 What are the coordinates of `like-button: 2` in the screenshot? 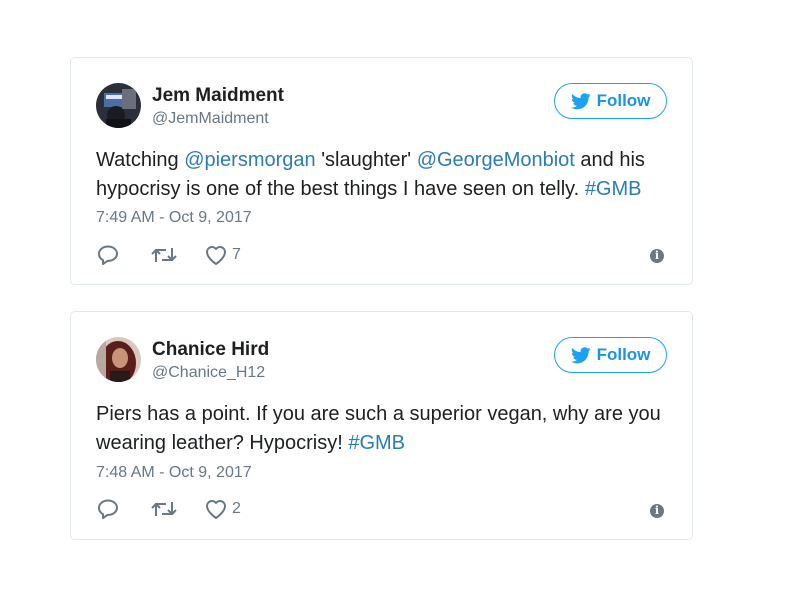 It's located at (222, 509).